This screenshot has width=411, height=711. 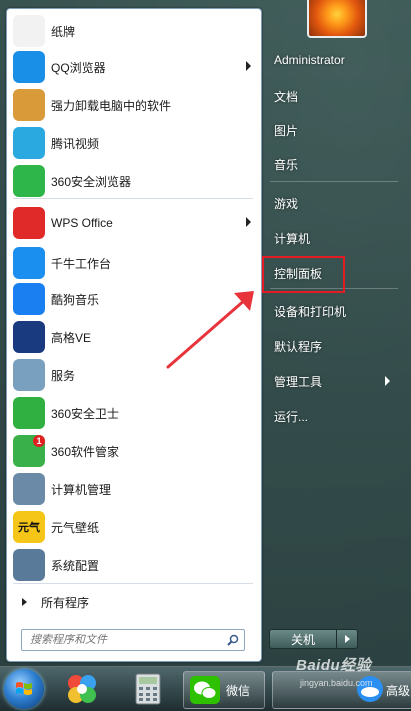 What do you see at coordinates (81, 263) in the screenshot?
I see `program-label: 千牛工作台` at bounding box center [81, 263].